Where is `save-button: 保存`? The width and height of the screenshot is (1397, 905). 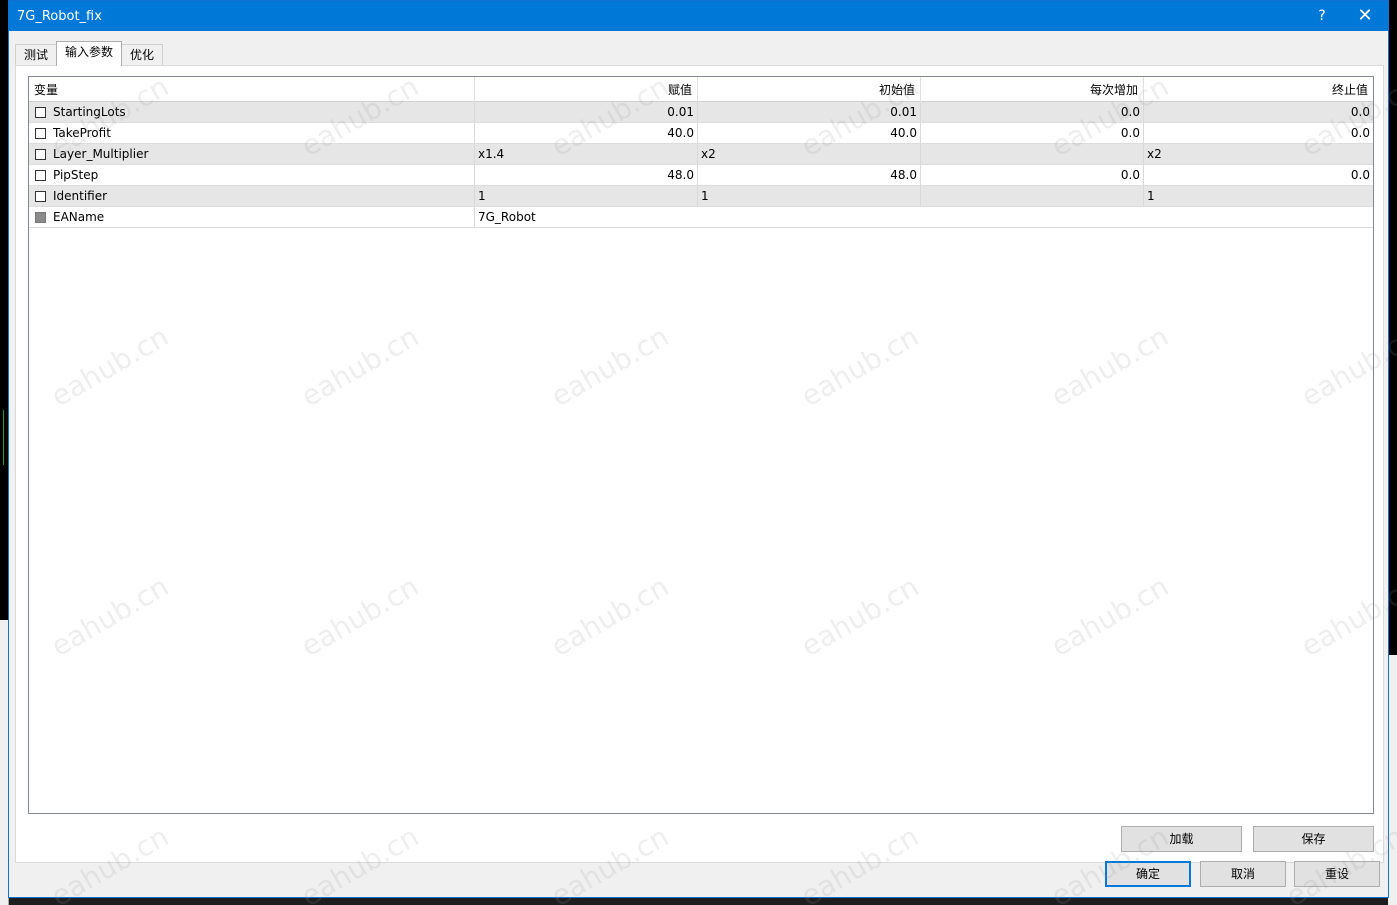
save-button: 保存 is located at coordinates (1313, 839).